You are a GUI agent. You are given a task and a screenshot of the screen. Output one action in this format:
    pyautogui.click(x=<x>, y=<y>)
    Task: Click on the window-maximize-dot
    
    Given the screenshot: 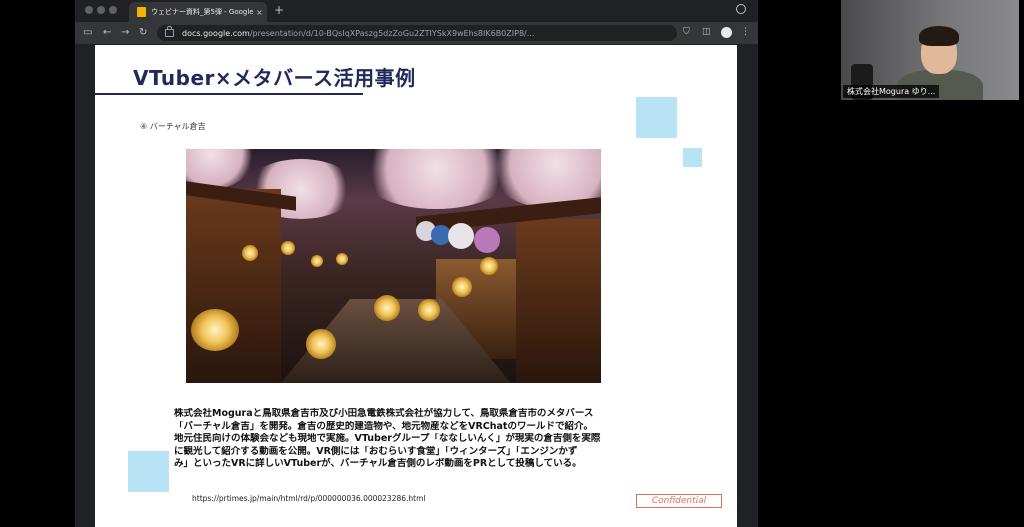 What is the action you would take?
    pyautogui.click(x=113, y=10)
    